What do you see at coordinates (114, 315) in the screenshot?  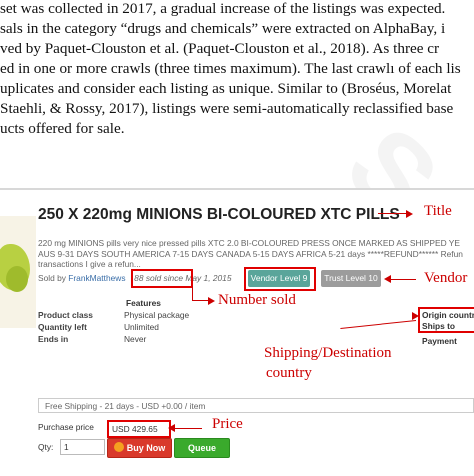 I see `feature-row: Product class Physical package` at bounding box center [114, 315].